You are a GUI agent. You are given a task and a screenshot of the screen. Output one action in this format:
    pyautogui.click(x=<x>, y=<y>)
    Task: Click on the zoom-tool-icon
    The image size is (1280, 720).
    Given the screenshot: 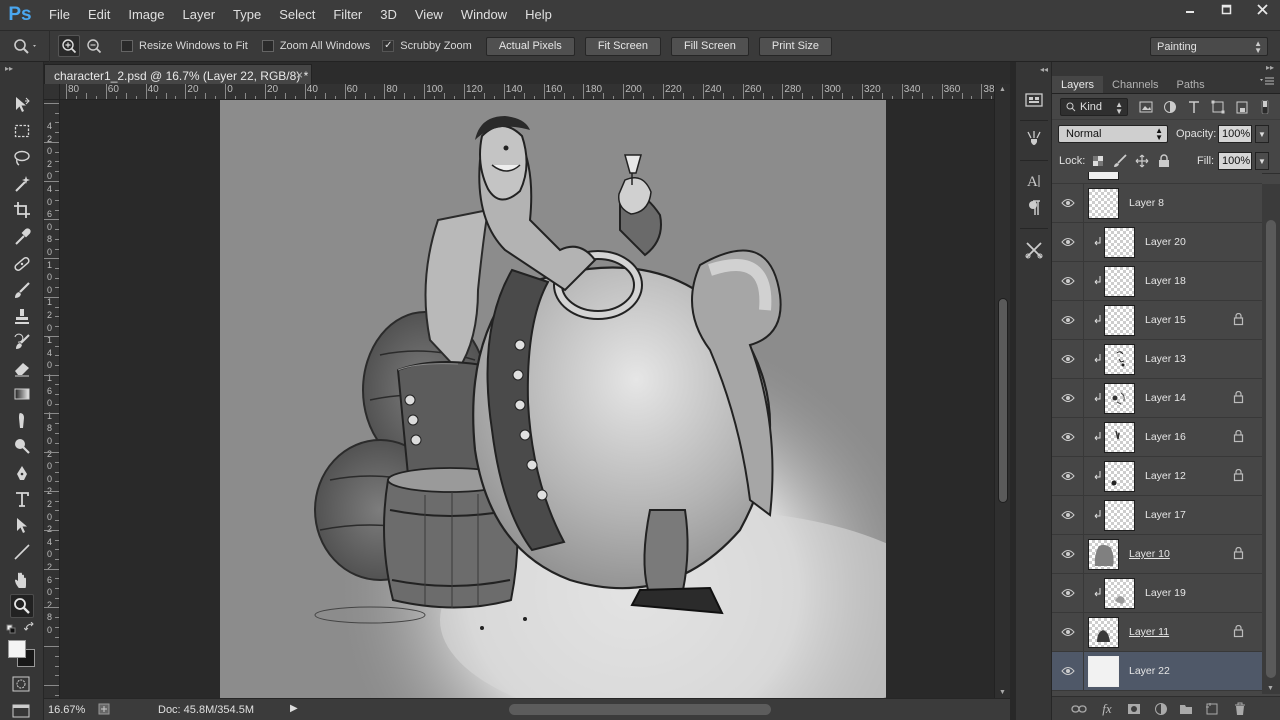 What is the action you would take?
    pyautogui.click(x=22, y=606)
    